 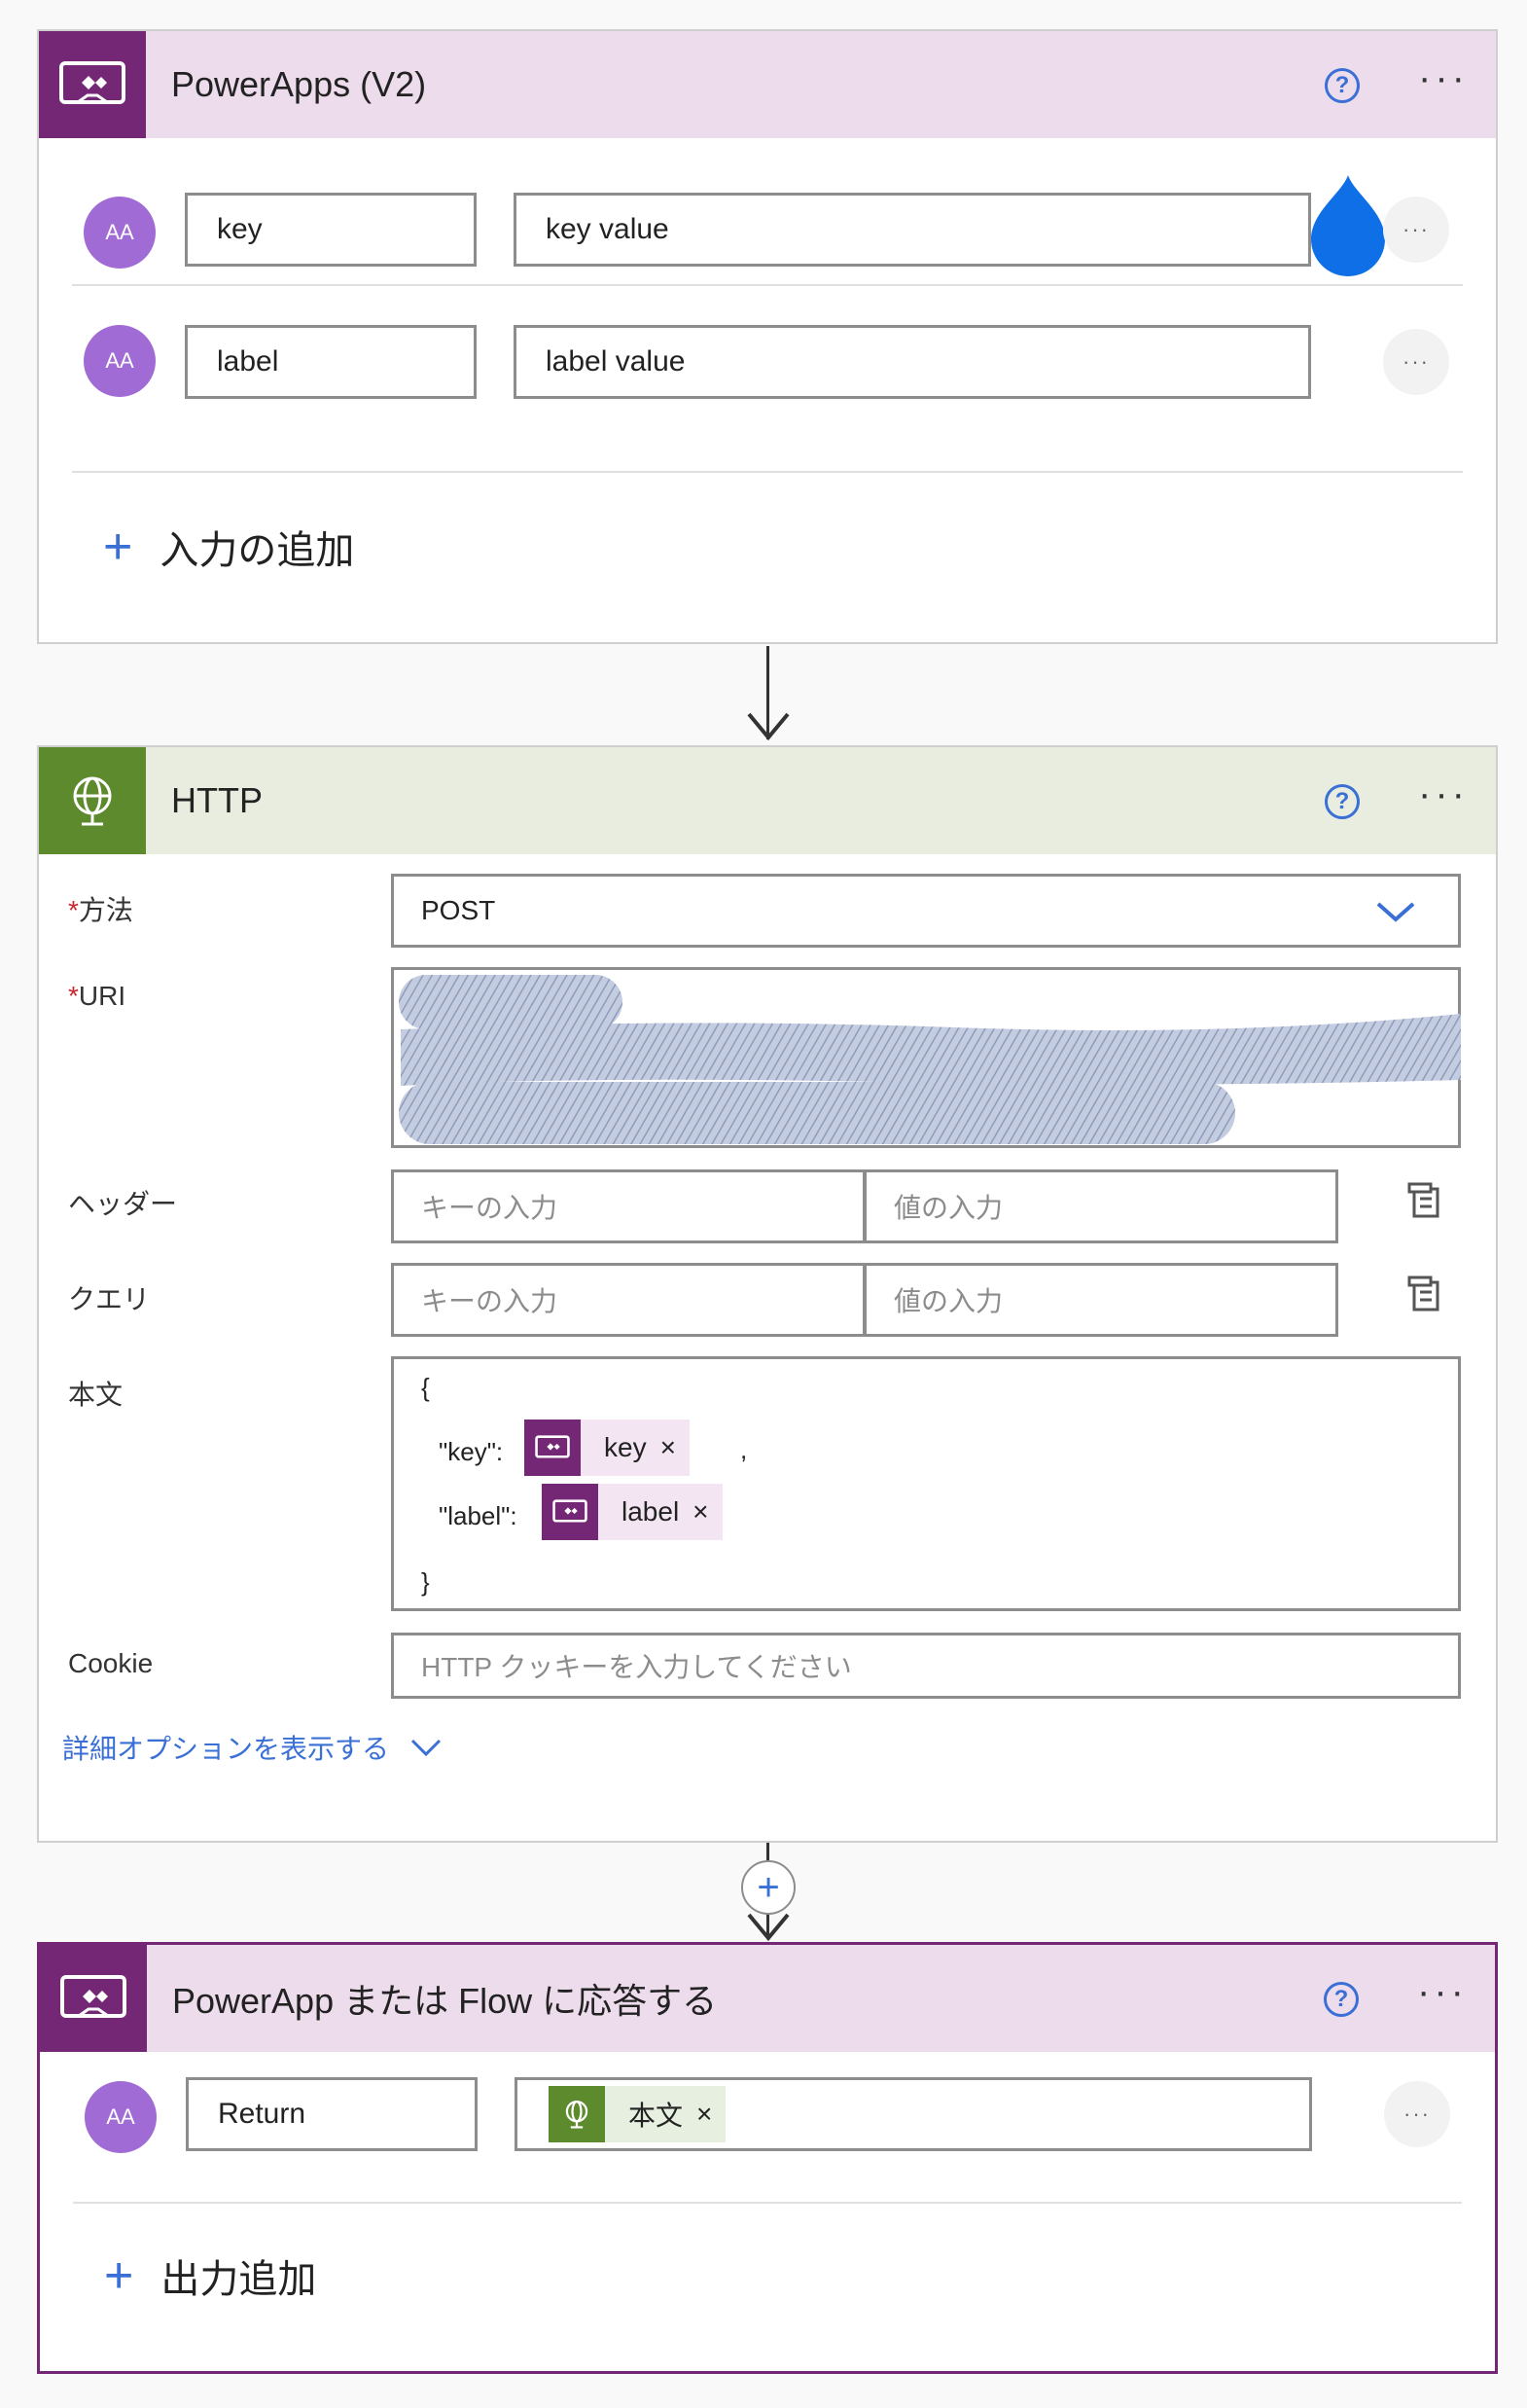 I want to click on body-comma: ,, so click(x=744, y=1449).